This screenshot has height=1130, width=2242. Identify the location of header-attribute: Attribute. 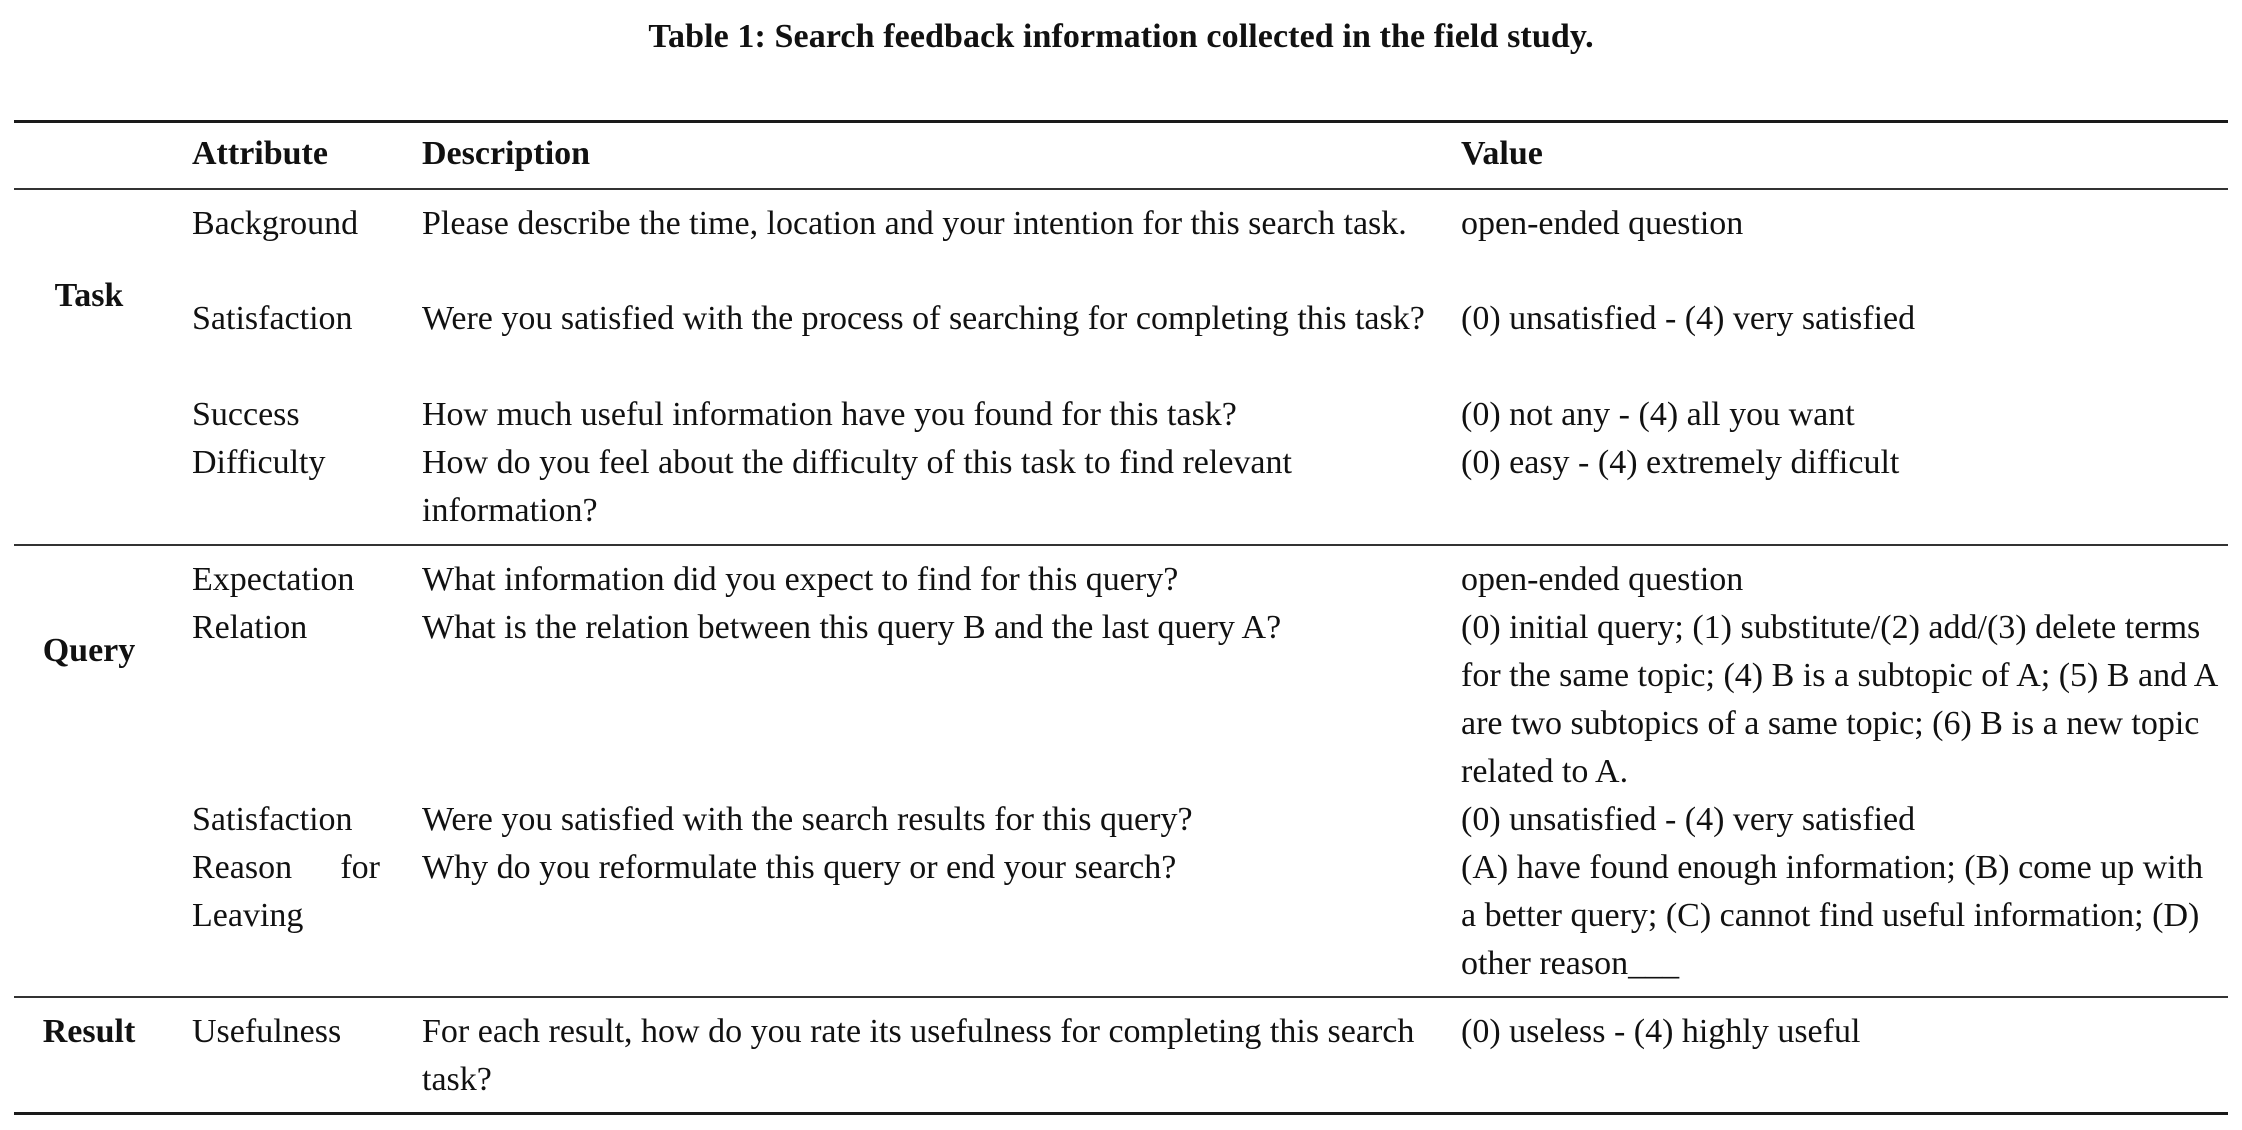
(260, 153).